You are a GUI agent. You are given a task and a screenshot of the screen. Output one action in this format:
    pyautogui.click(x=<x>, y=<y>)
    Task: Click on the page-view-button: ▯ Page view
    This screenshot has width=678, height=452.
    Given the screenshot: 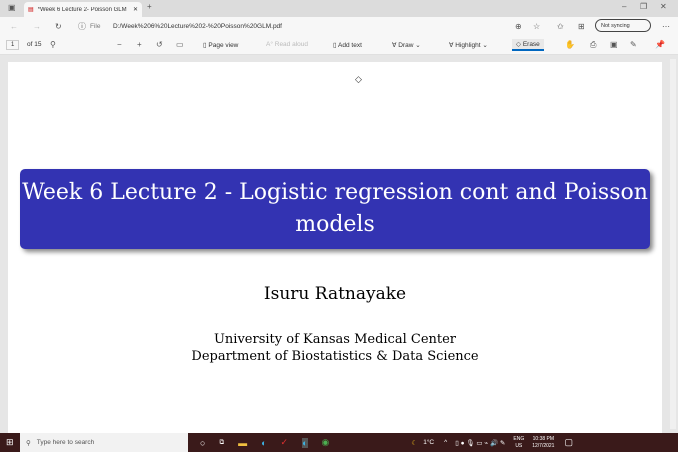 What is the action you would take?
    pyautogui.click(x=220, y=45)
    